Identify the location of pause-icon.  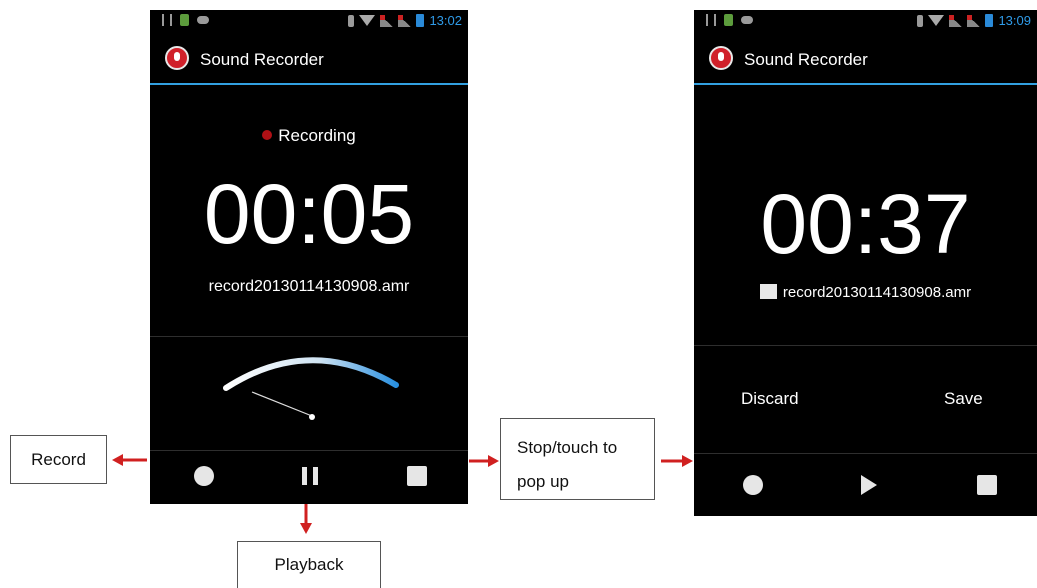
(310, 476).